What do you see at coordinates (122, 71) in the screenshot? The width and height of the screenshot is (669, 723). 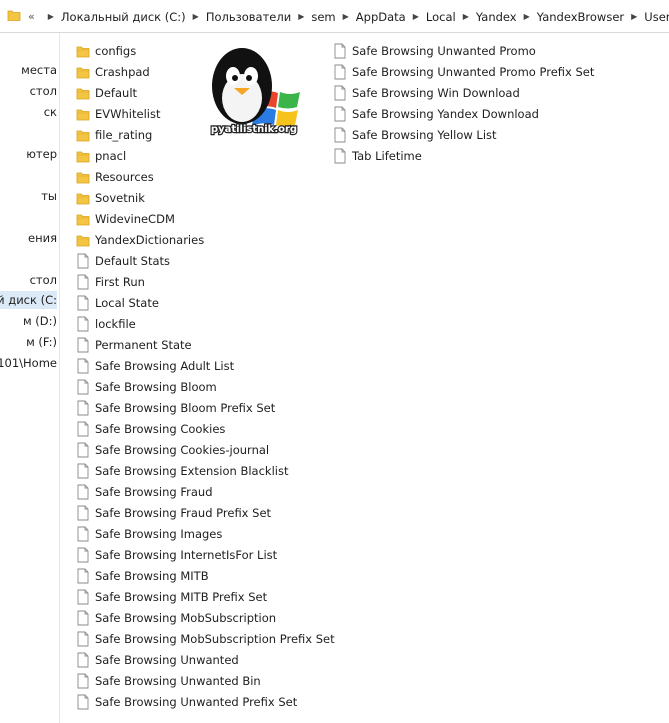 I see `item-name: Crashpad` at bounding box center [122, 71].